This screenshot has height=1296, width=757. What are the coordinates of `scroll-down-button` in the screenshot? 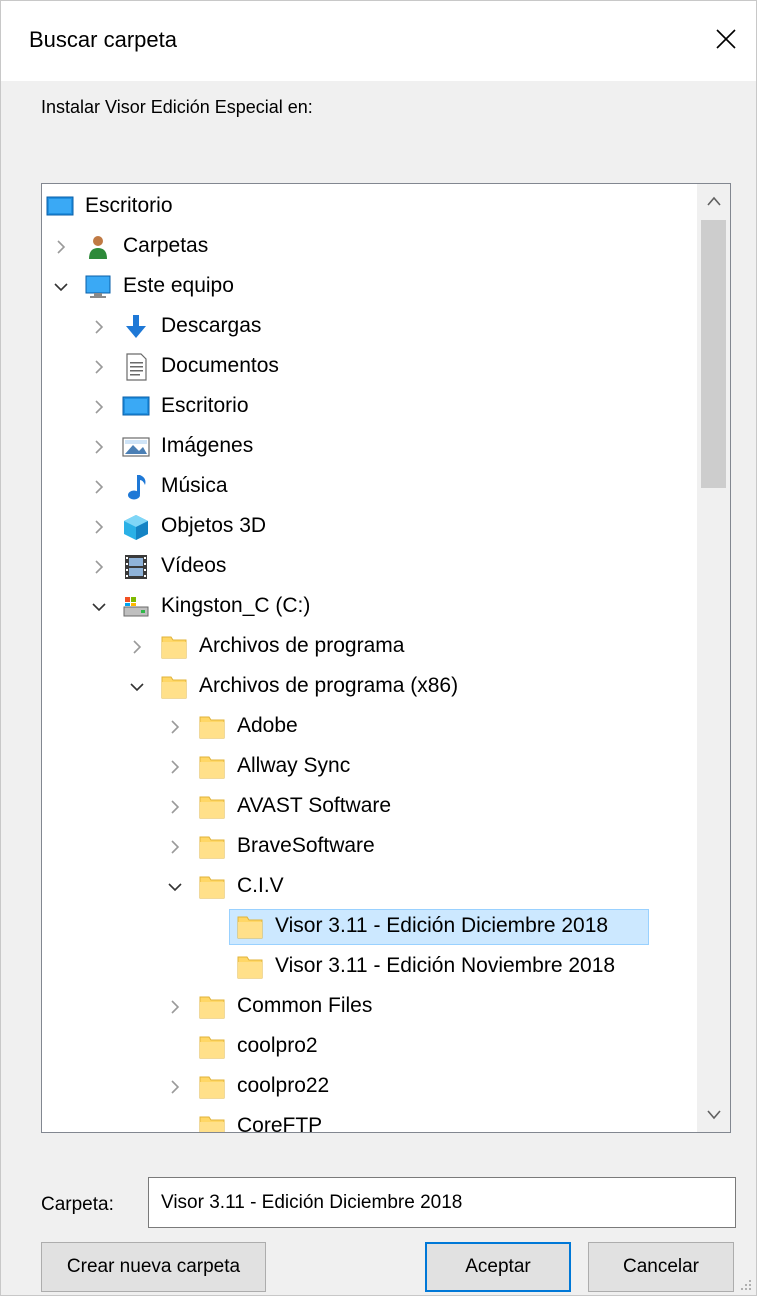 It's located at (713, 1115).